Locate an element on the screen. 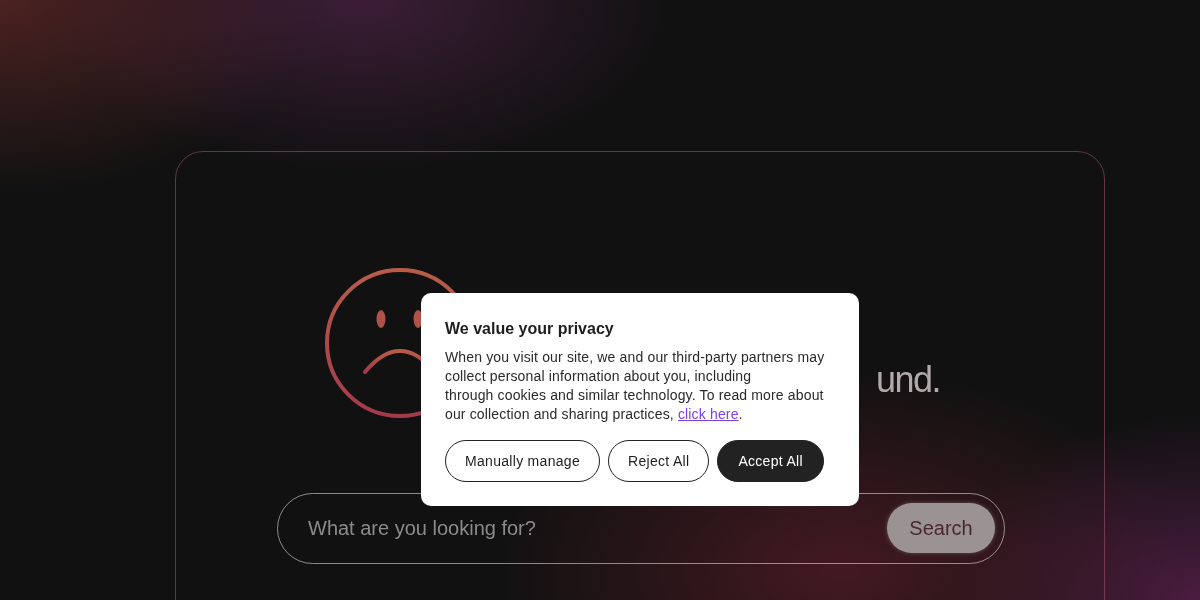 The image size is (1200, 600). dialog-text: When you visit our site, we and our third-party partners may collect personal information about you, including through cookies and similar technology. To read more about our collection and sharing practices, click here. is located at coordinates (635, 386).